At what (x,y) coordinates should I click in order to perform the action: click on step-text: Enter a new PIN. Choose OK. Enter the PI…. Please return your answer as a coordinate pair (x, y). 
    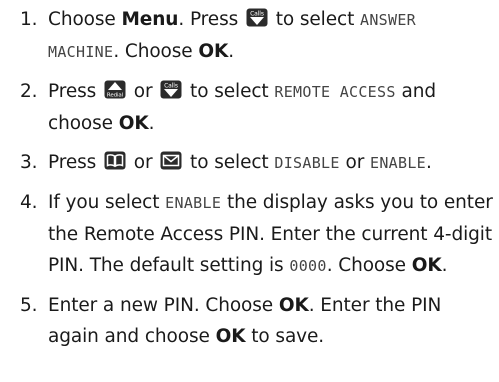
    Looking at the image, I should click on (245, 321).